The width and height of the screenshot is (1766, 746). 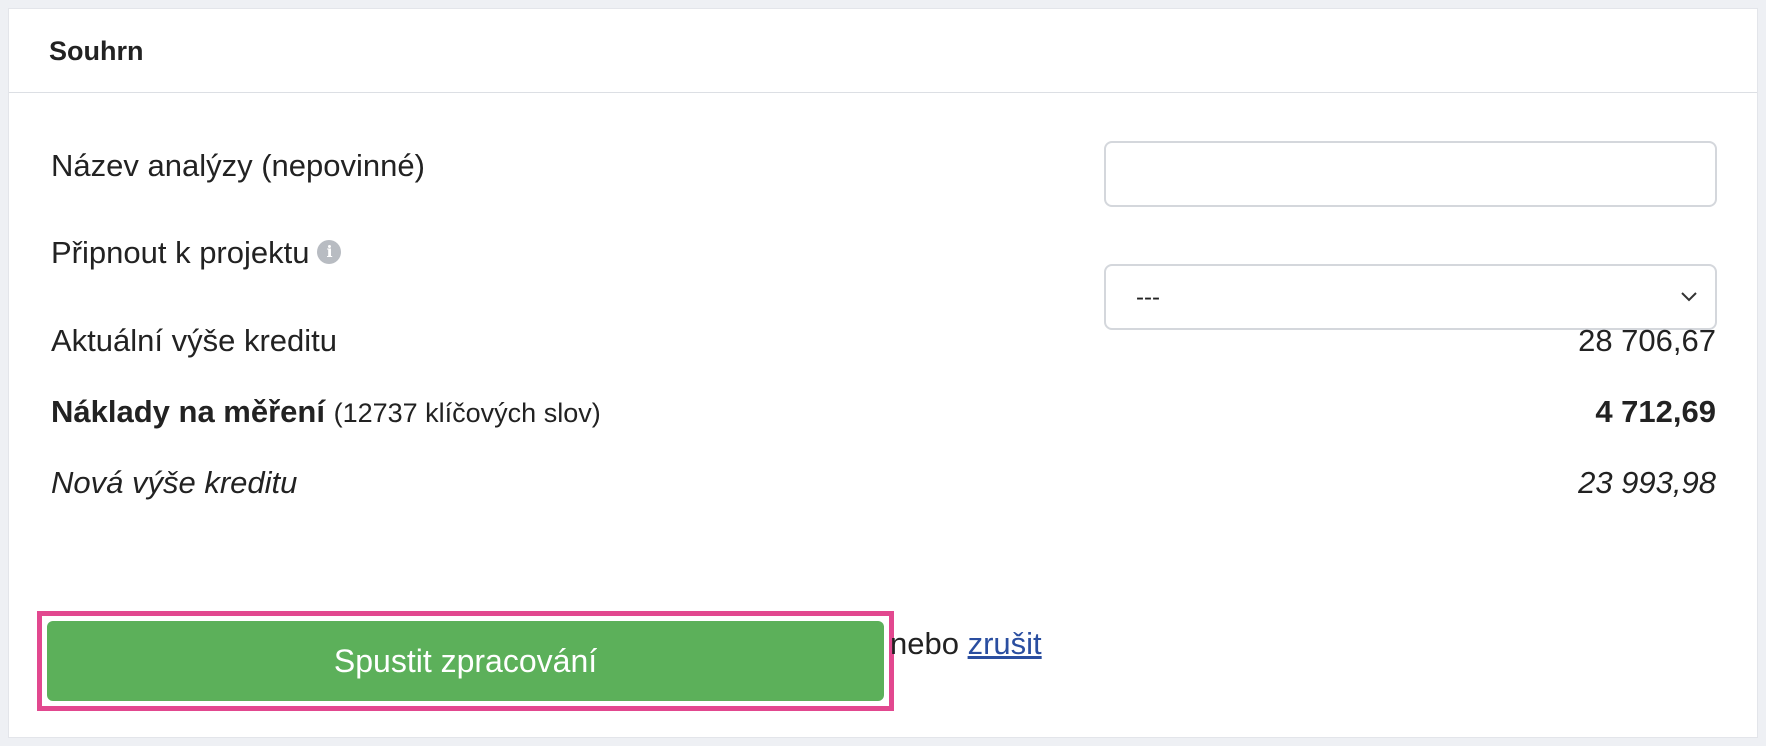 I want to click on card-title: Souhrn, so click(x=96, y=51).